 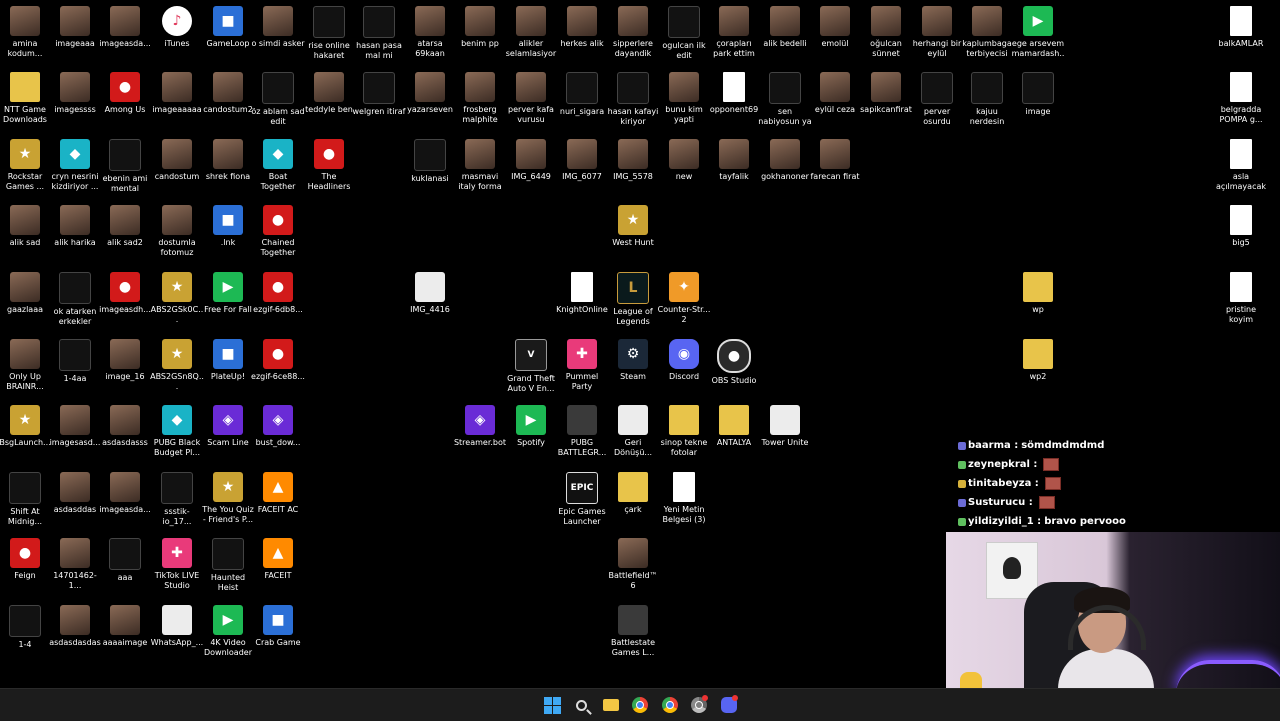 I want to click on desktop-icon-asdasdasss: asdasdasss, so click(x=125, y=426).